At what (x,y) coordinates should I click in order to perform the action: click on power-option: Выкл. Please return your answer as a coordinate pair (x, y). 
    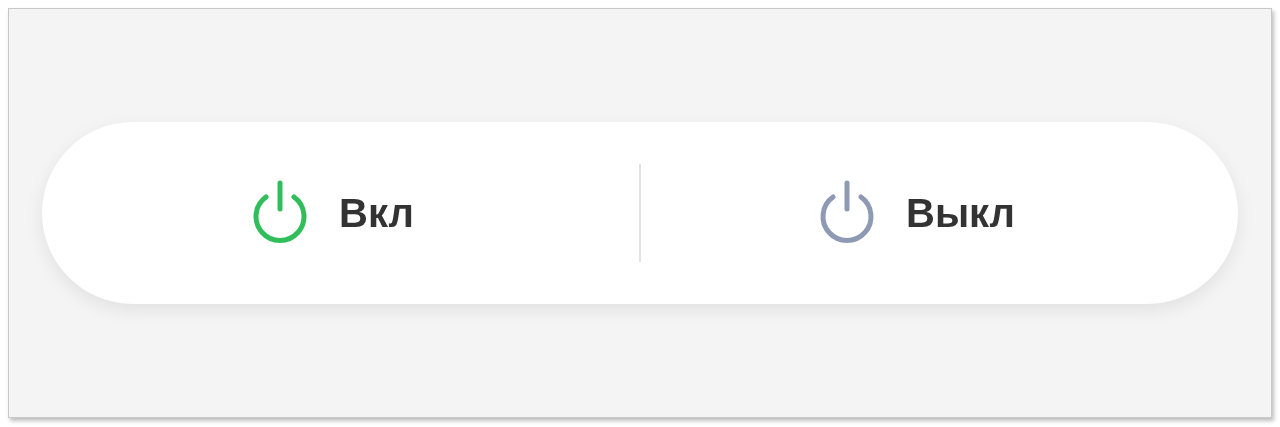
    Looking at the image, I should click on (914, 213).